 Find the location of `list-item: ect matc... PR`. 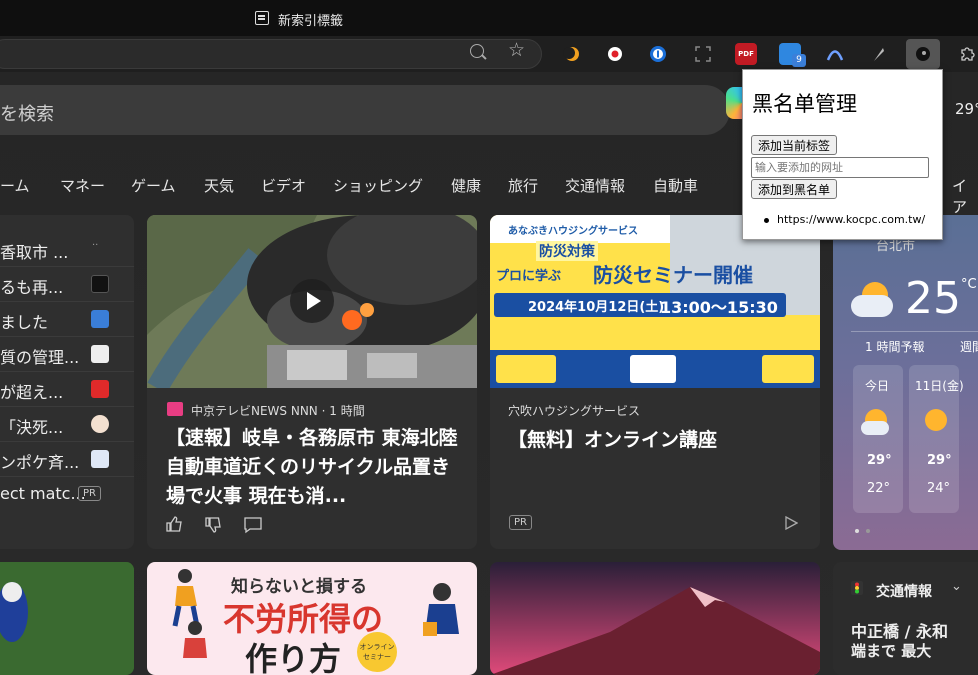

list-item: ect matc... PR is located at coordinates (67, 494).